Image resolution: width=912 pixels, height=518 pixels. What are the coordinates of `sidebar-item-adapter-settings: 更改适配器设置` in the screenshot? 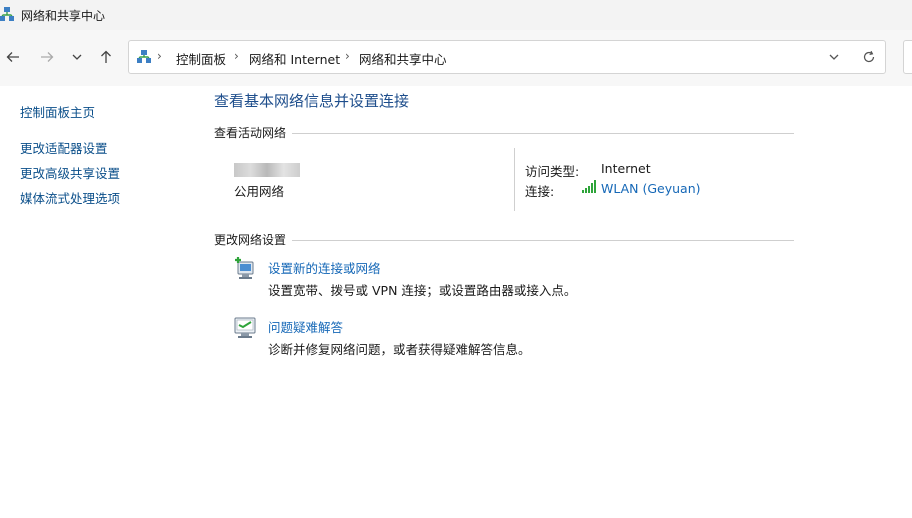 It's located at (64, 147).